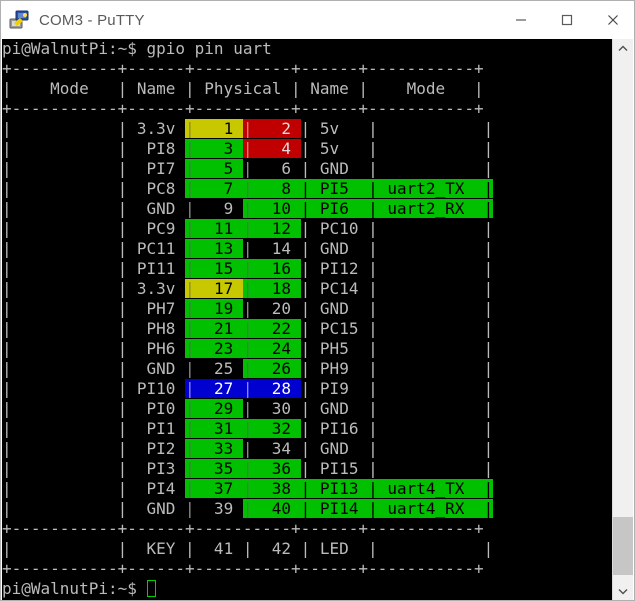  I want to click on mode-left-cell: | | PH8, so click(94, 328).